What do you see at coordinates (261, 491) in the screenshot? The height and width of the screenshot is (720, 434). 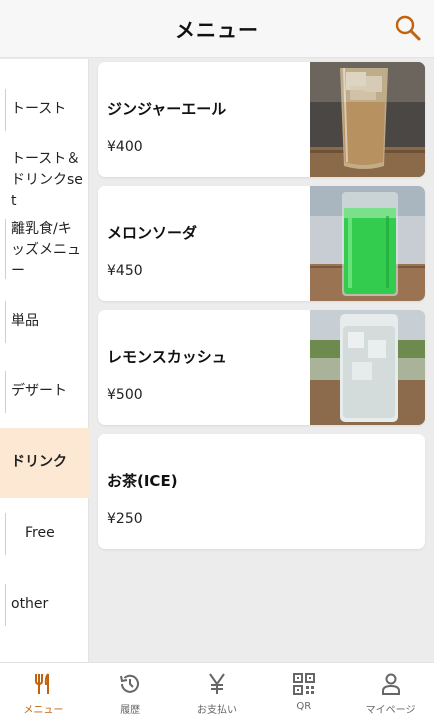 I see `menu-item-card: お茶(ICE) ¥250` at bounding box center [261, 491].